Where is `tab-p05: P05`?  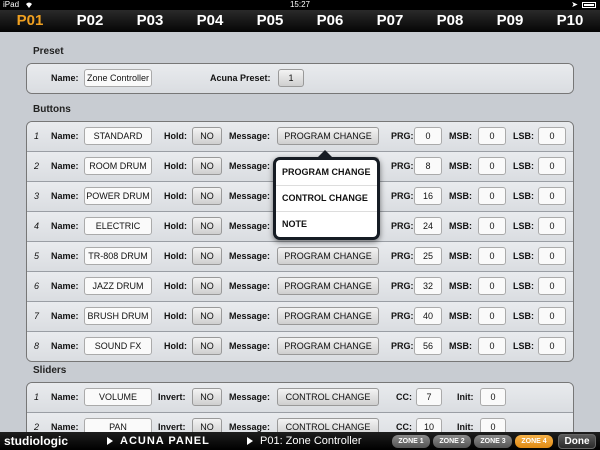 tab-p05: P05 is located at coordinates (270, 21).